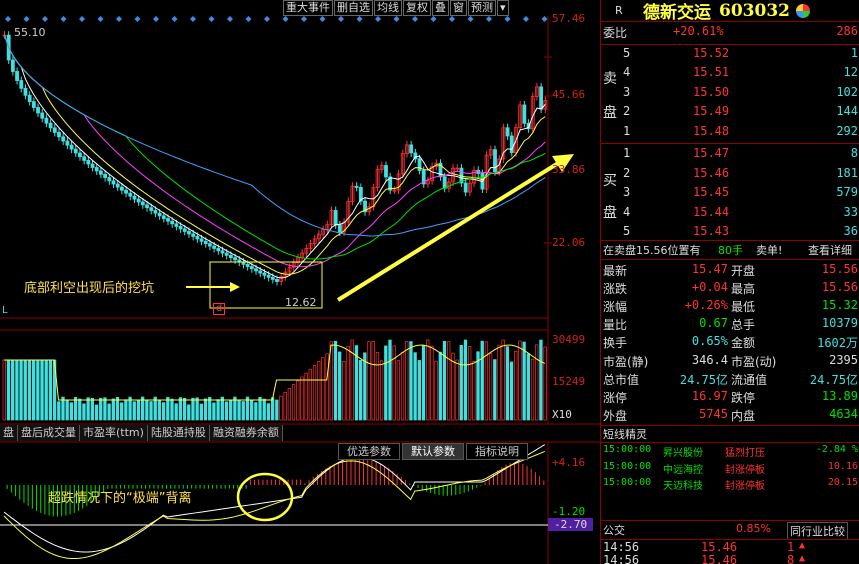  I want to click on tab-optimal-params: 优选参数, so click(369, 451).